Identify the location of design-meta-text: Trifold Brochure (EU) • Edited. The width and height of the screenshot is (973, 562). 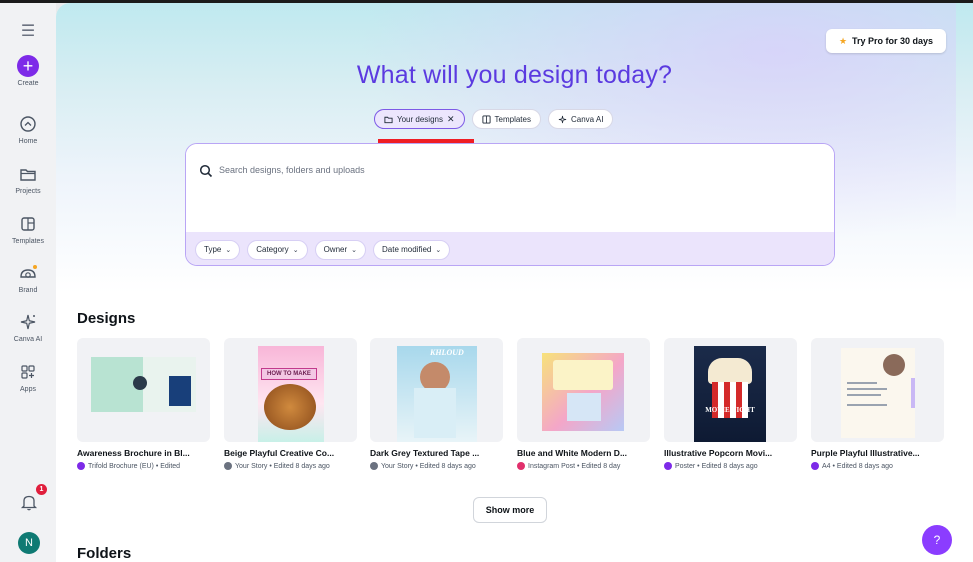
(134, 466).